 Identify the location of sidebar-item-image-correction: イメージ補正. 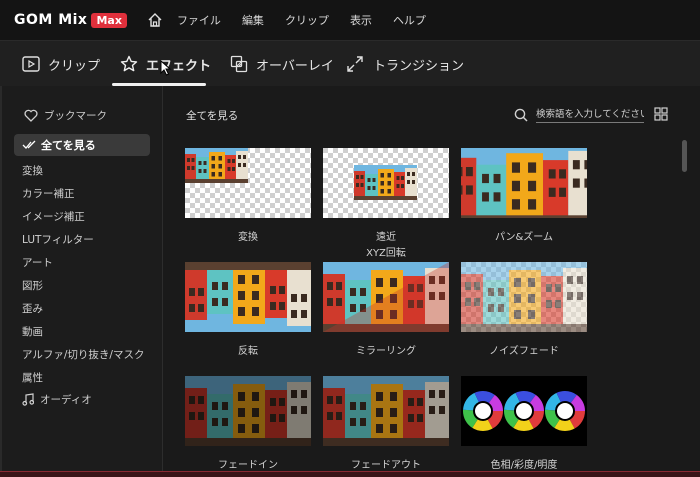
(53, 216).